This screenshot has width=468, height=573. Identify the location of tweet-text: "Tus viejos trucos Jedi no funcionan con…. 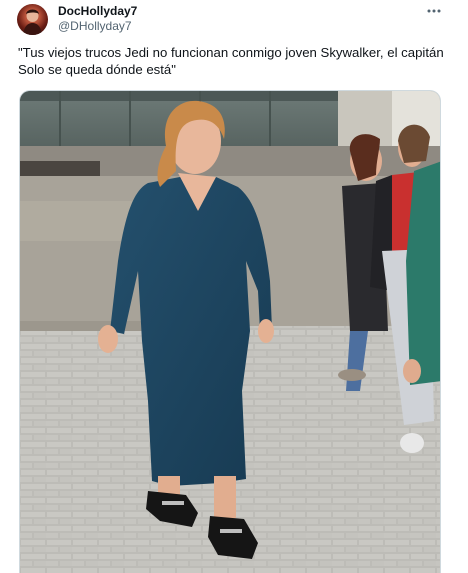
(231, 61).